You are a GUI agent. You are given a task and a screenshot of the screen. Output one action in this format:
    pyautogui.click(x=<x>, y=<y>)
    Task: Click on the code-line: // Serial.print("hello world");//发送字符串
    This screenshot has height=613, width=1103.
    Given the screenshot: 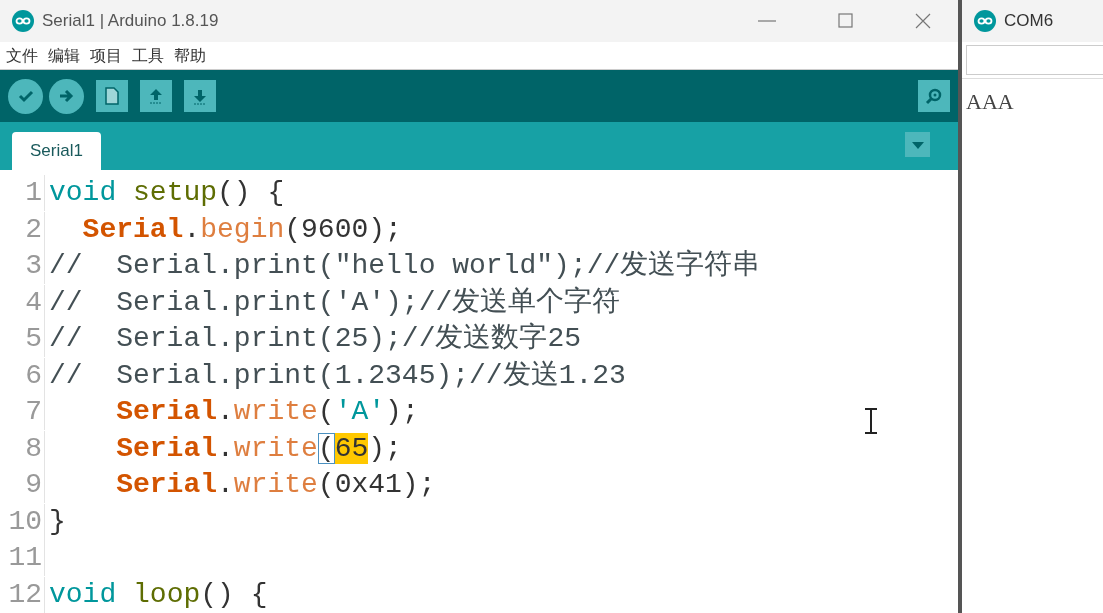 What is the action you would take?
    pyautogui.click(x=404, y=266)
    